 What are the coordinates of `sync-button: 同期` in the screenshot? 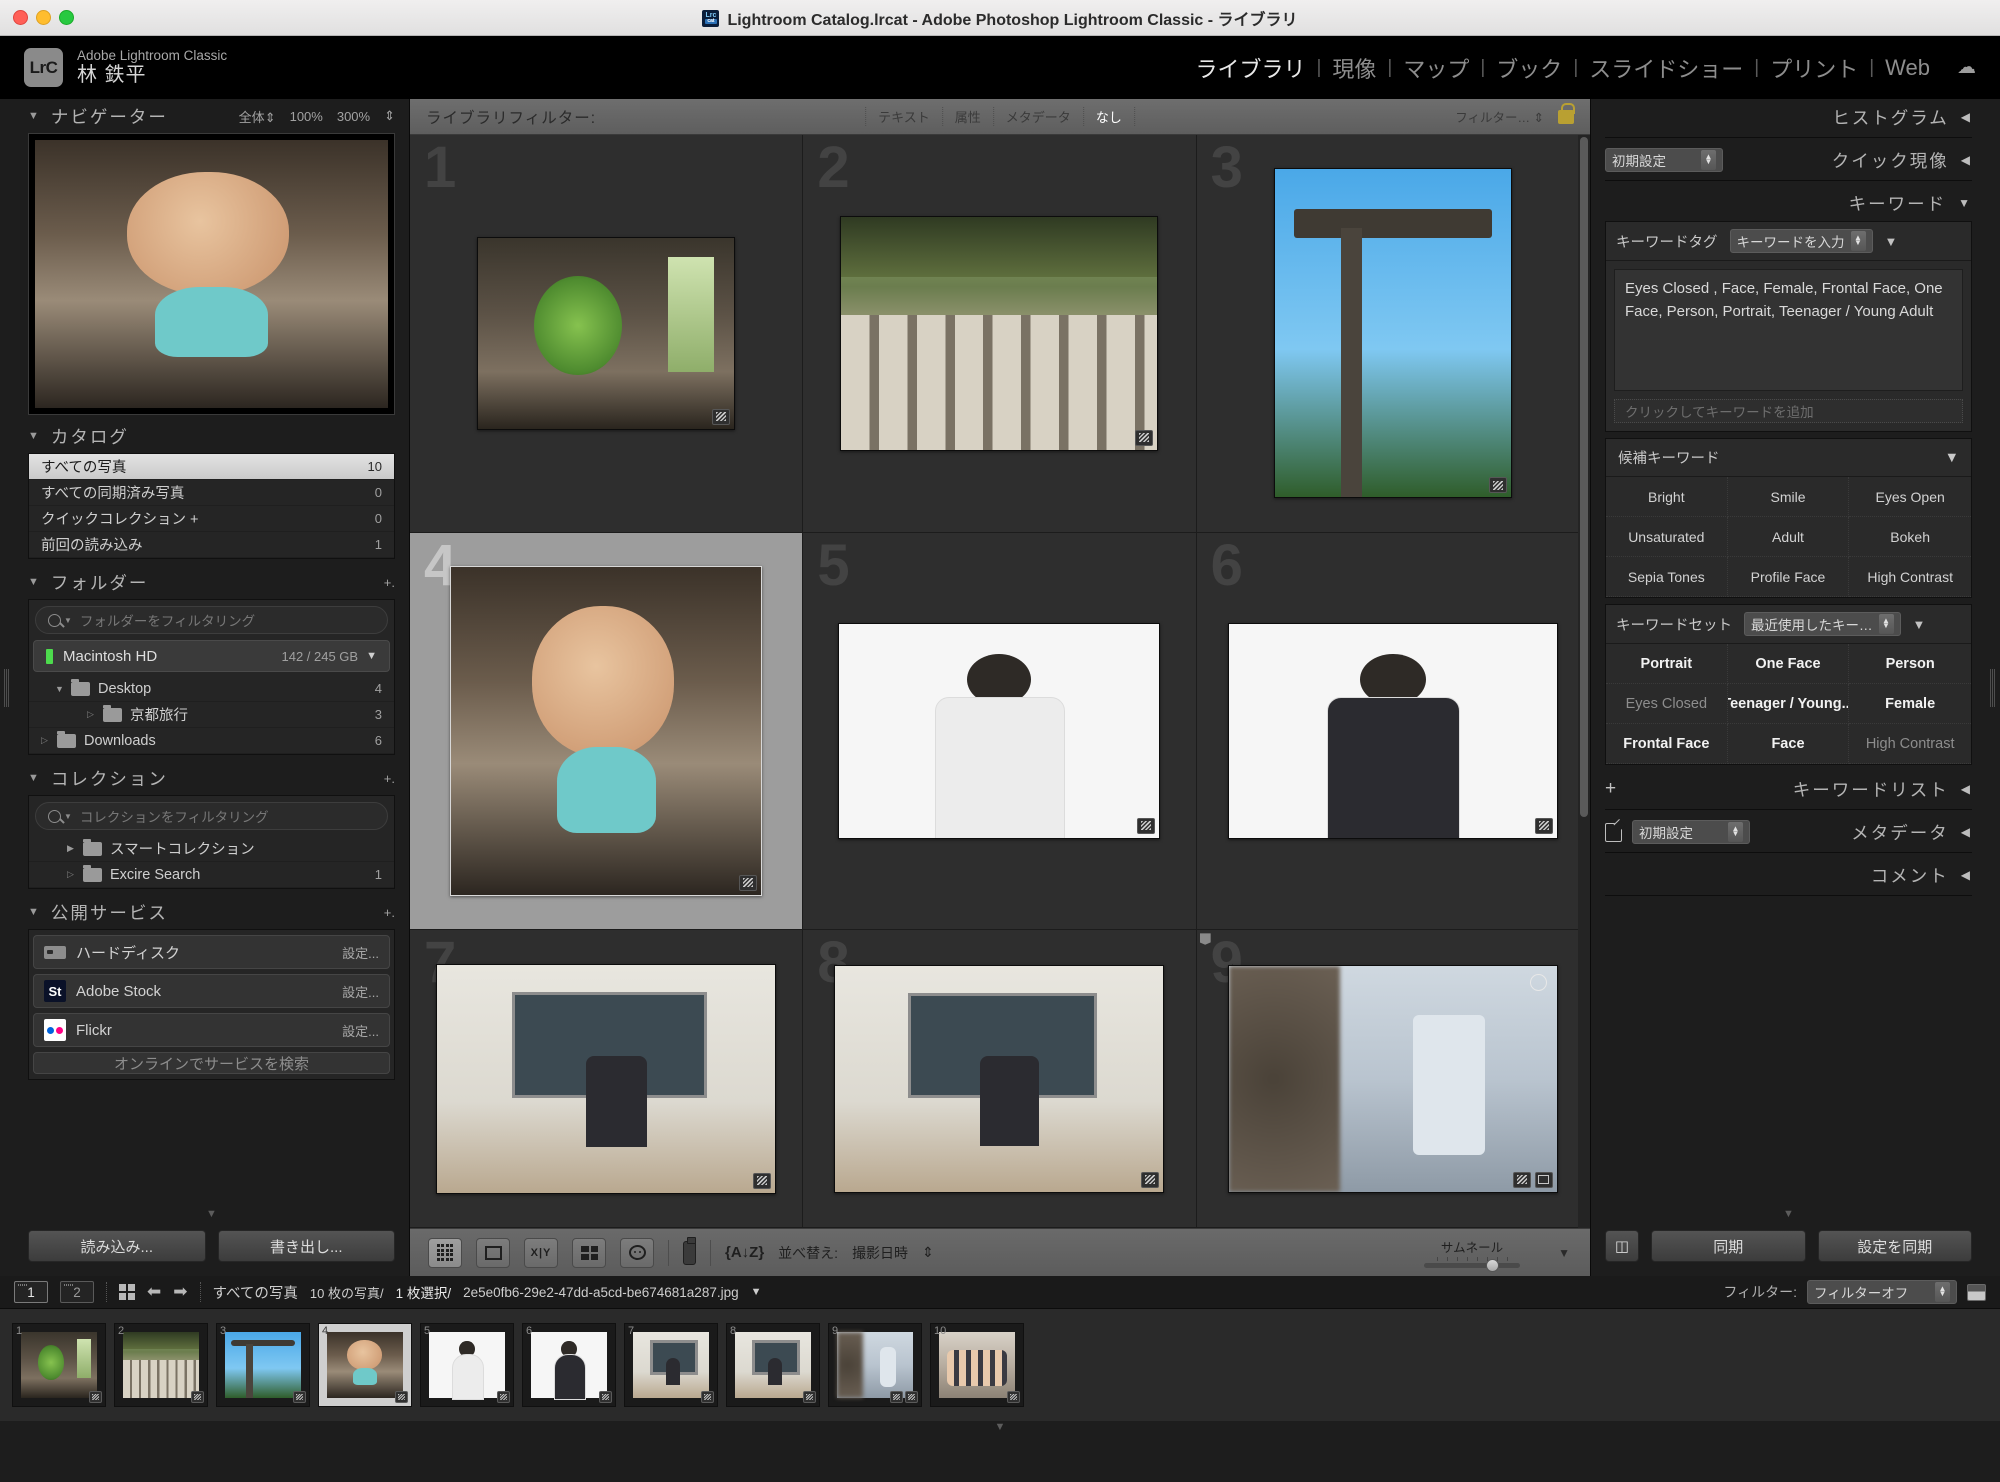 It's located at (1728, 1246).